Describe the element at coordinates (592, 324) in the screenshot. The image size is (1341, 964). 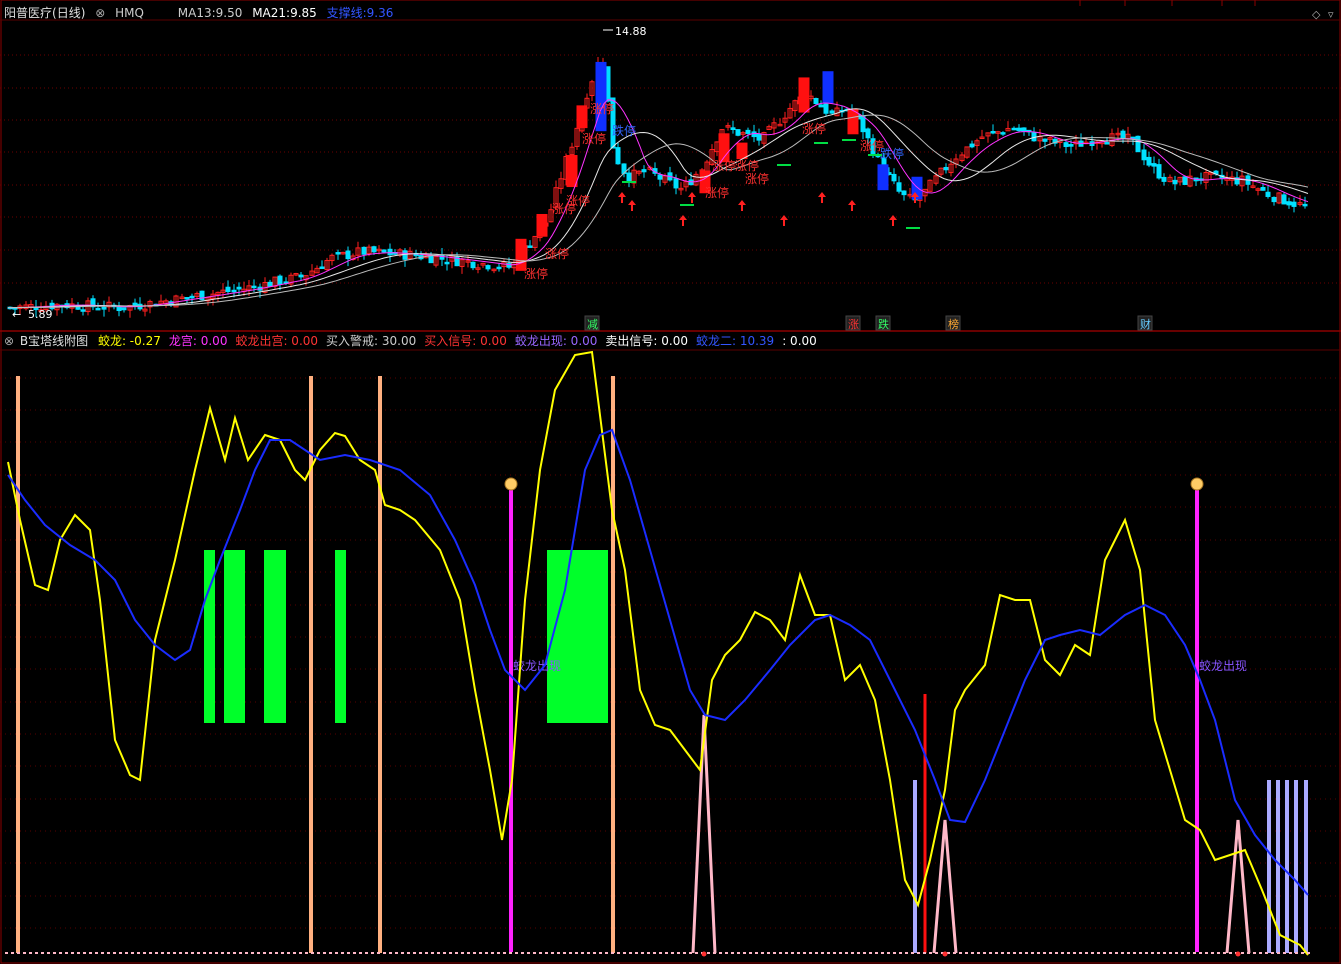
I see `event-tag-0: 减` at that location.